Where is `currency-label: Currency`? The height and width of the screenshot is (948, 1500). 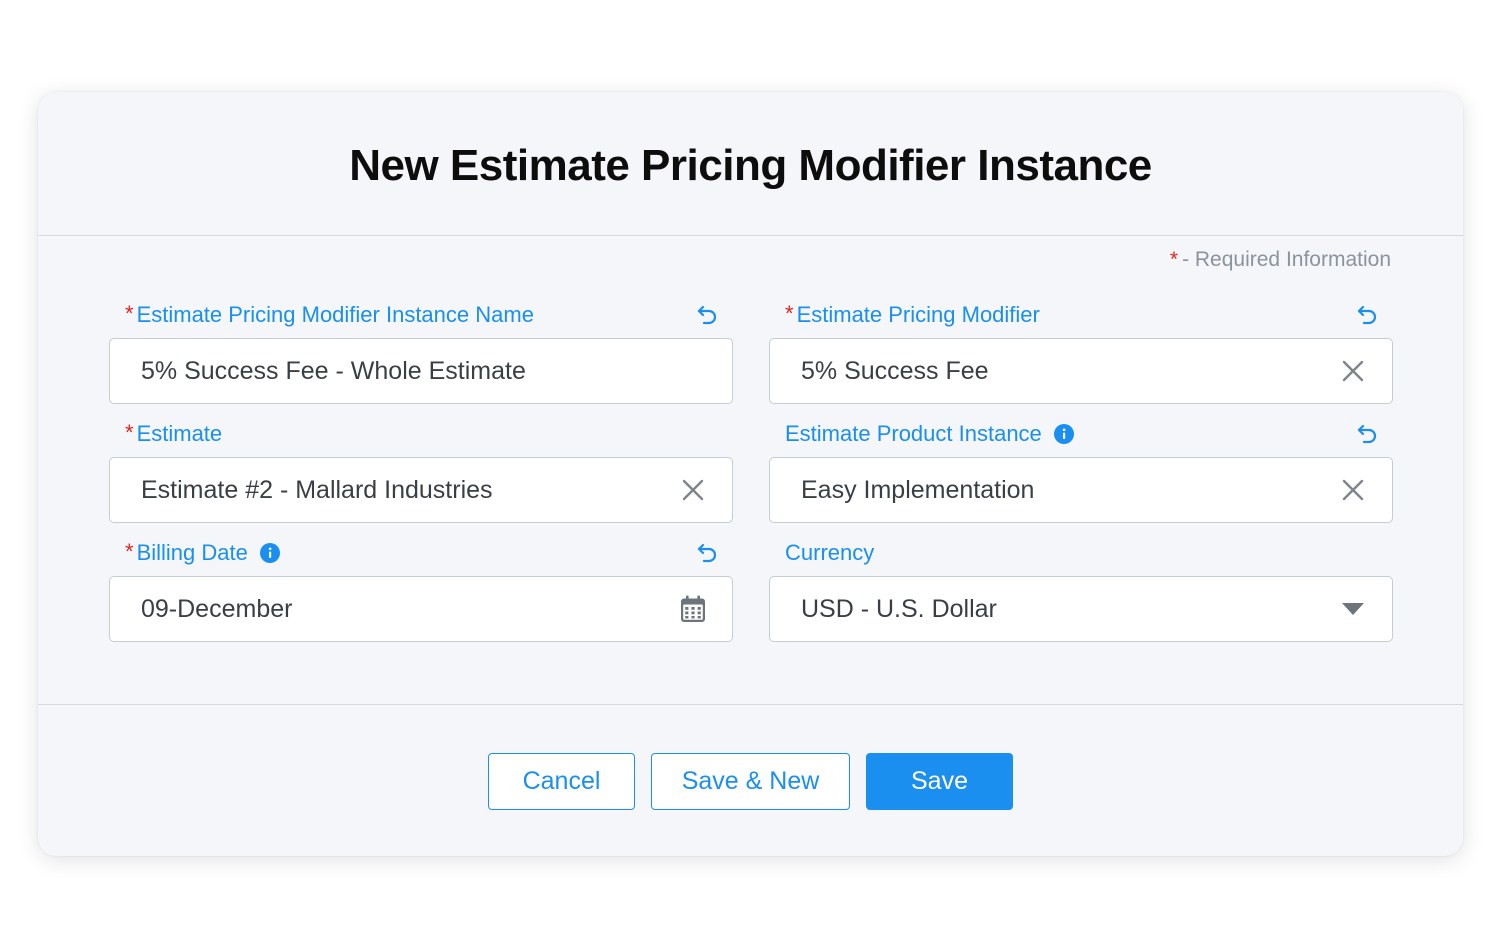 currency-label: Currency is located at coordinates (830, 552).